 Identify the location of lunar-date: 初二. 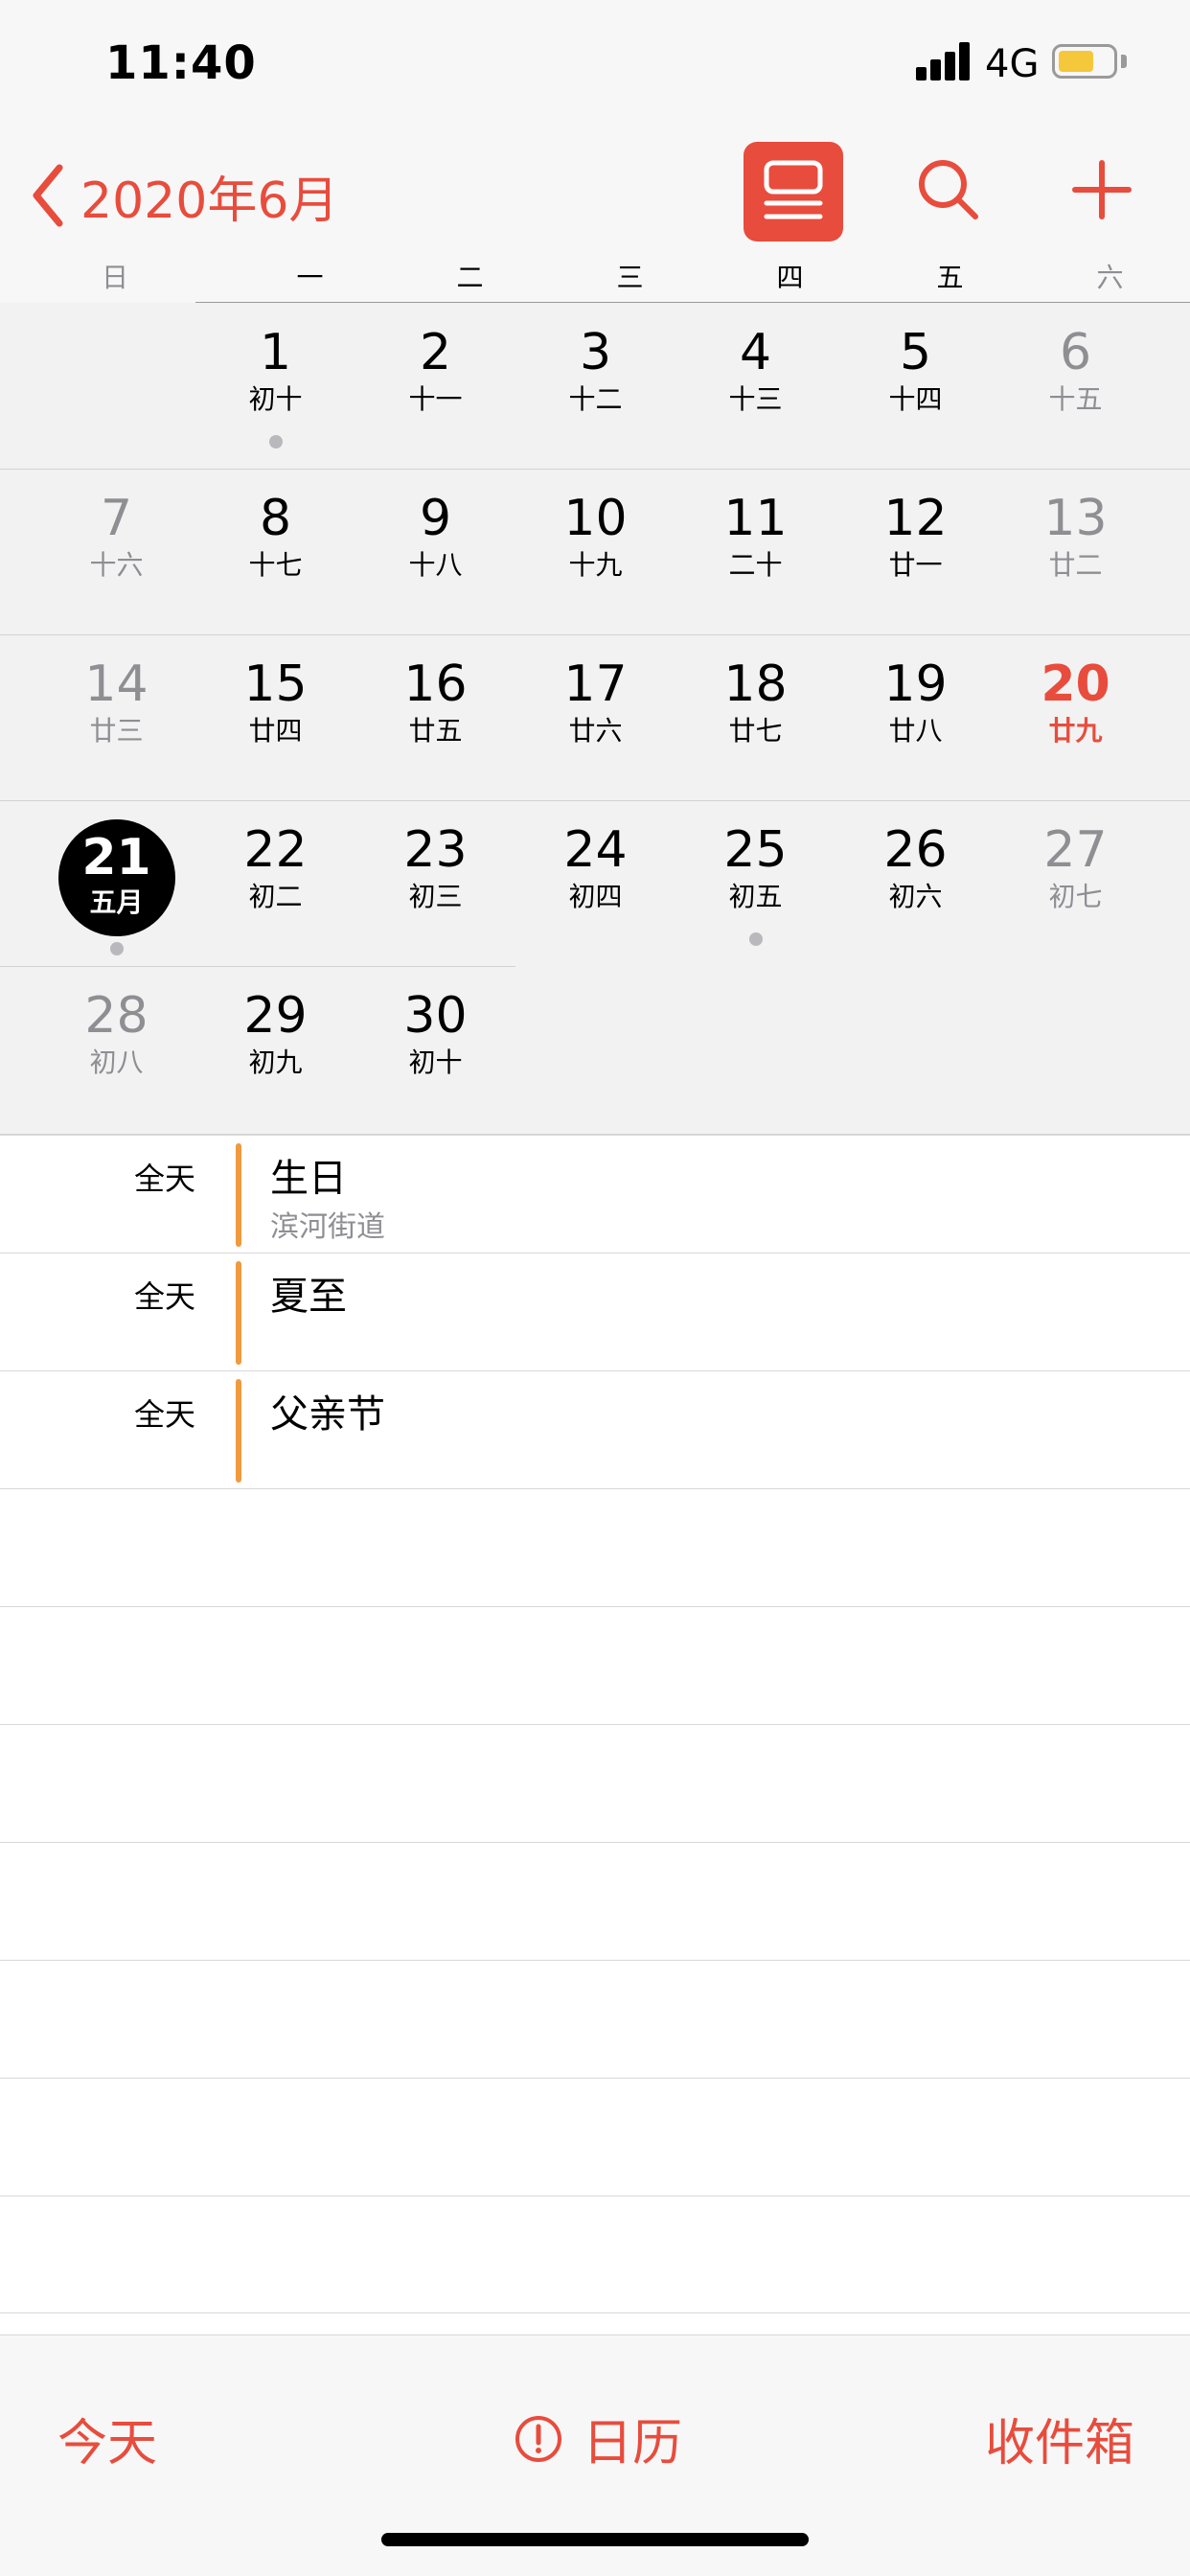
(276, 897).